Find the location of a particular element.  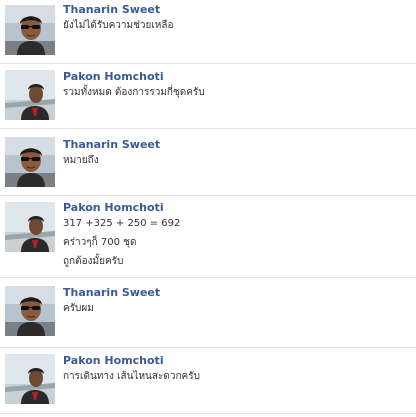

comment-text: การเดินทาง เส้นไหนสะดวกครับ is located at coordinates (131, 376).